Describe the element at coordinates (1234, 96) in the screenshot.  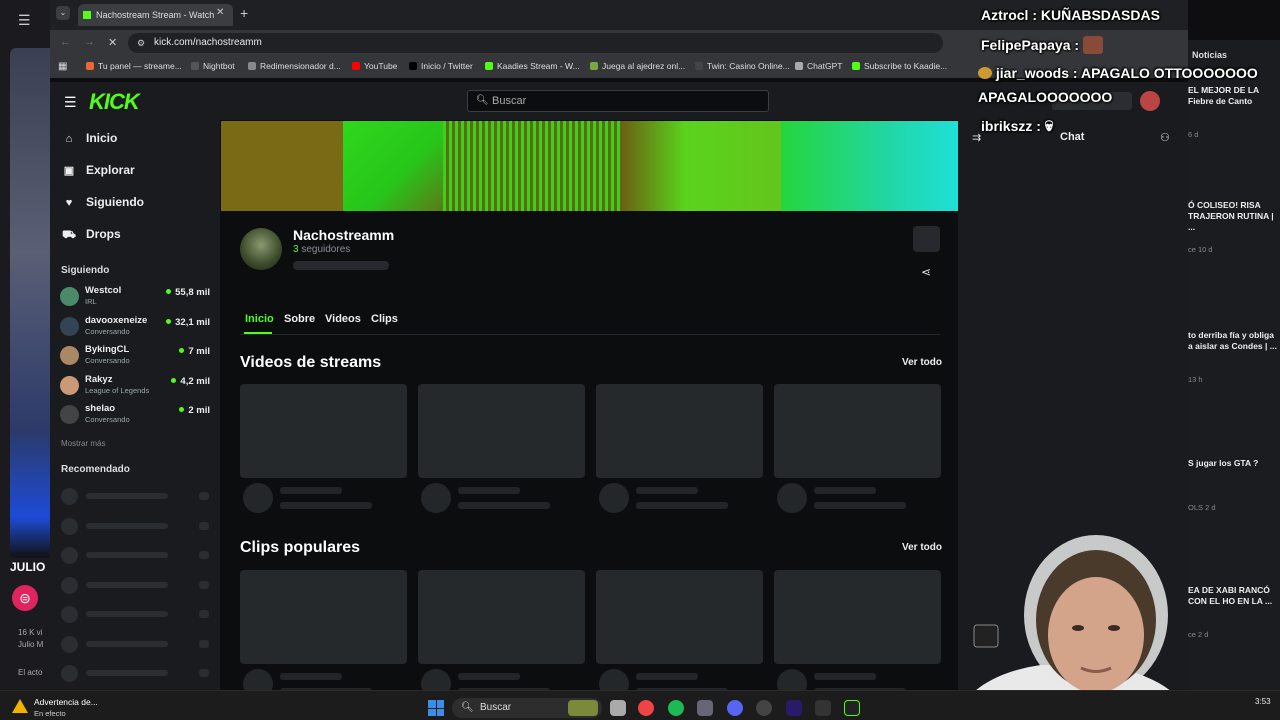
I see `news-item-title: EL MEJOR DE LA Fiebre de Canto` at that location.